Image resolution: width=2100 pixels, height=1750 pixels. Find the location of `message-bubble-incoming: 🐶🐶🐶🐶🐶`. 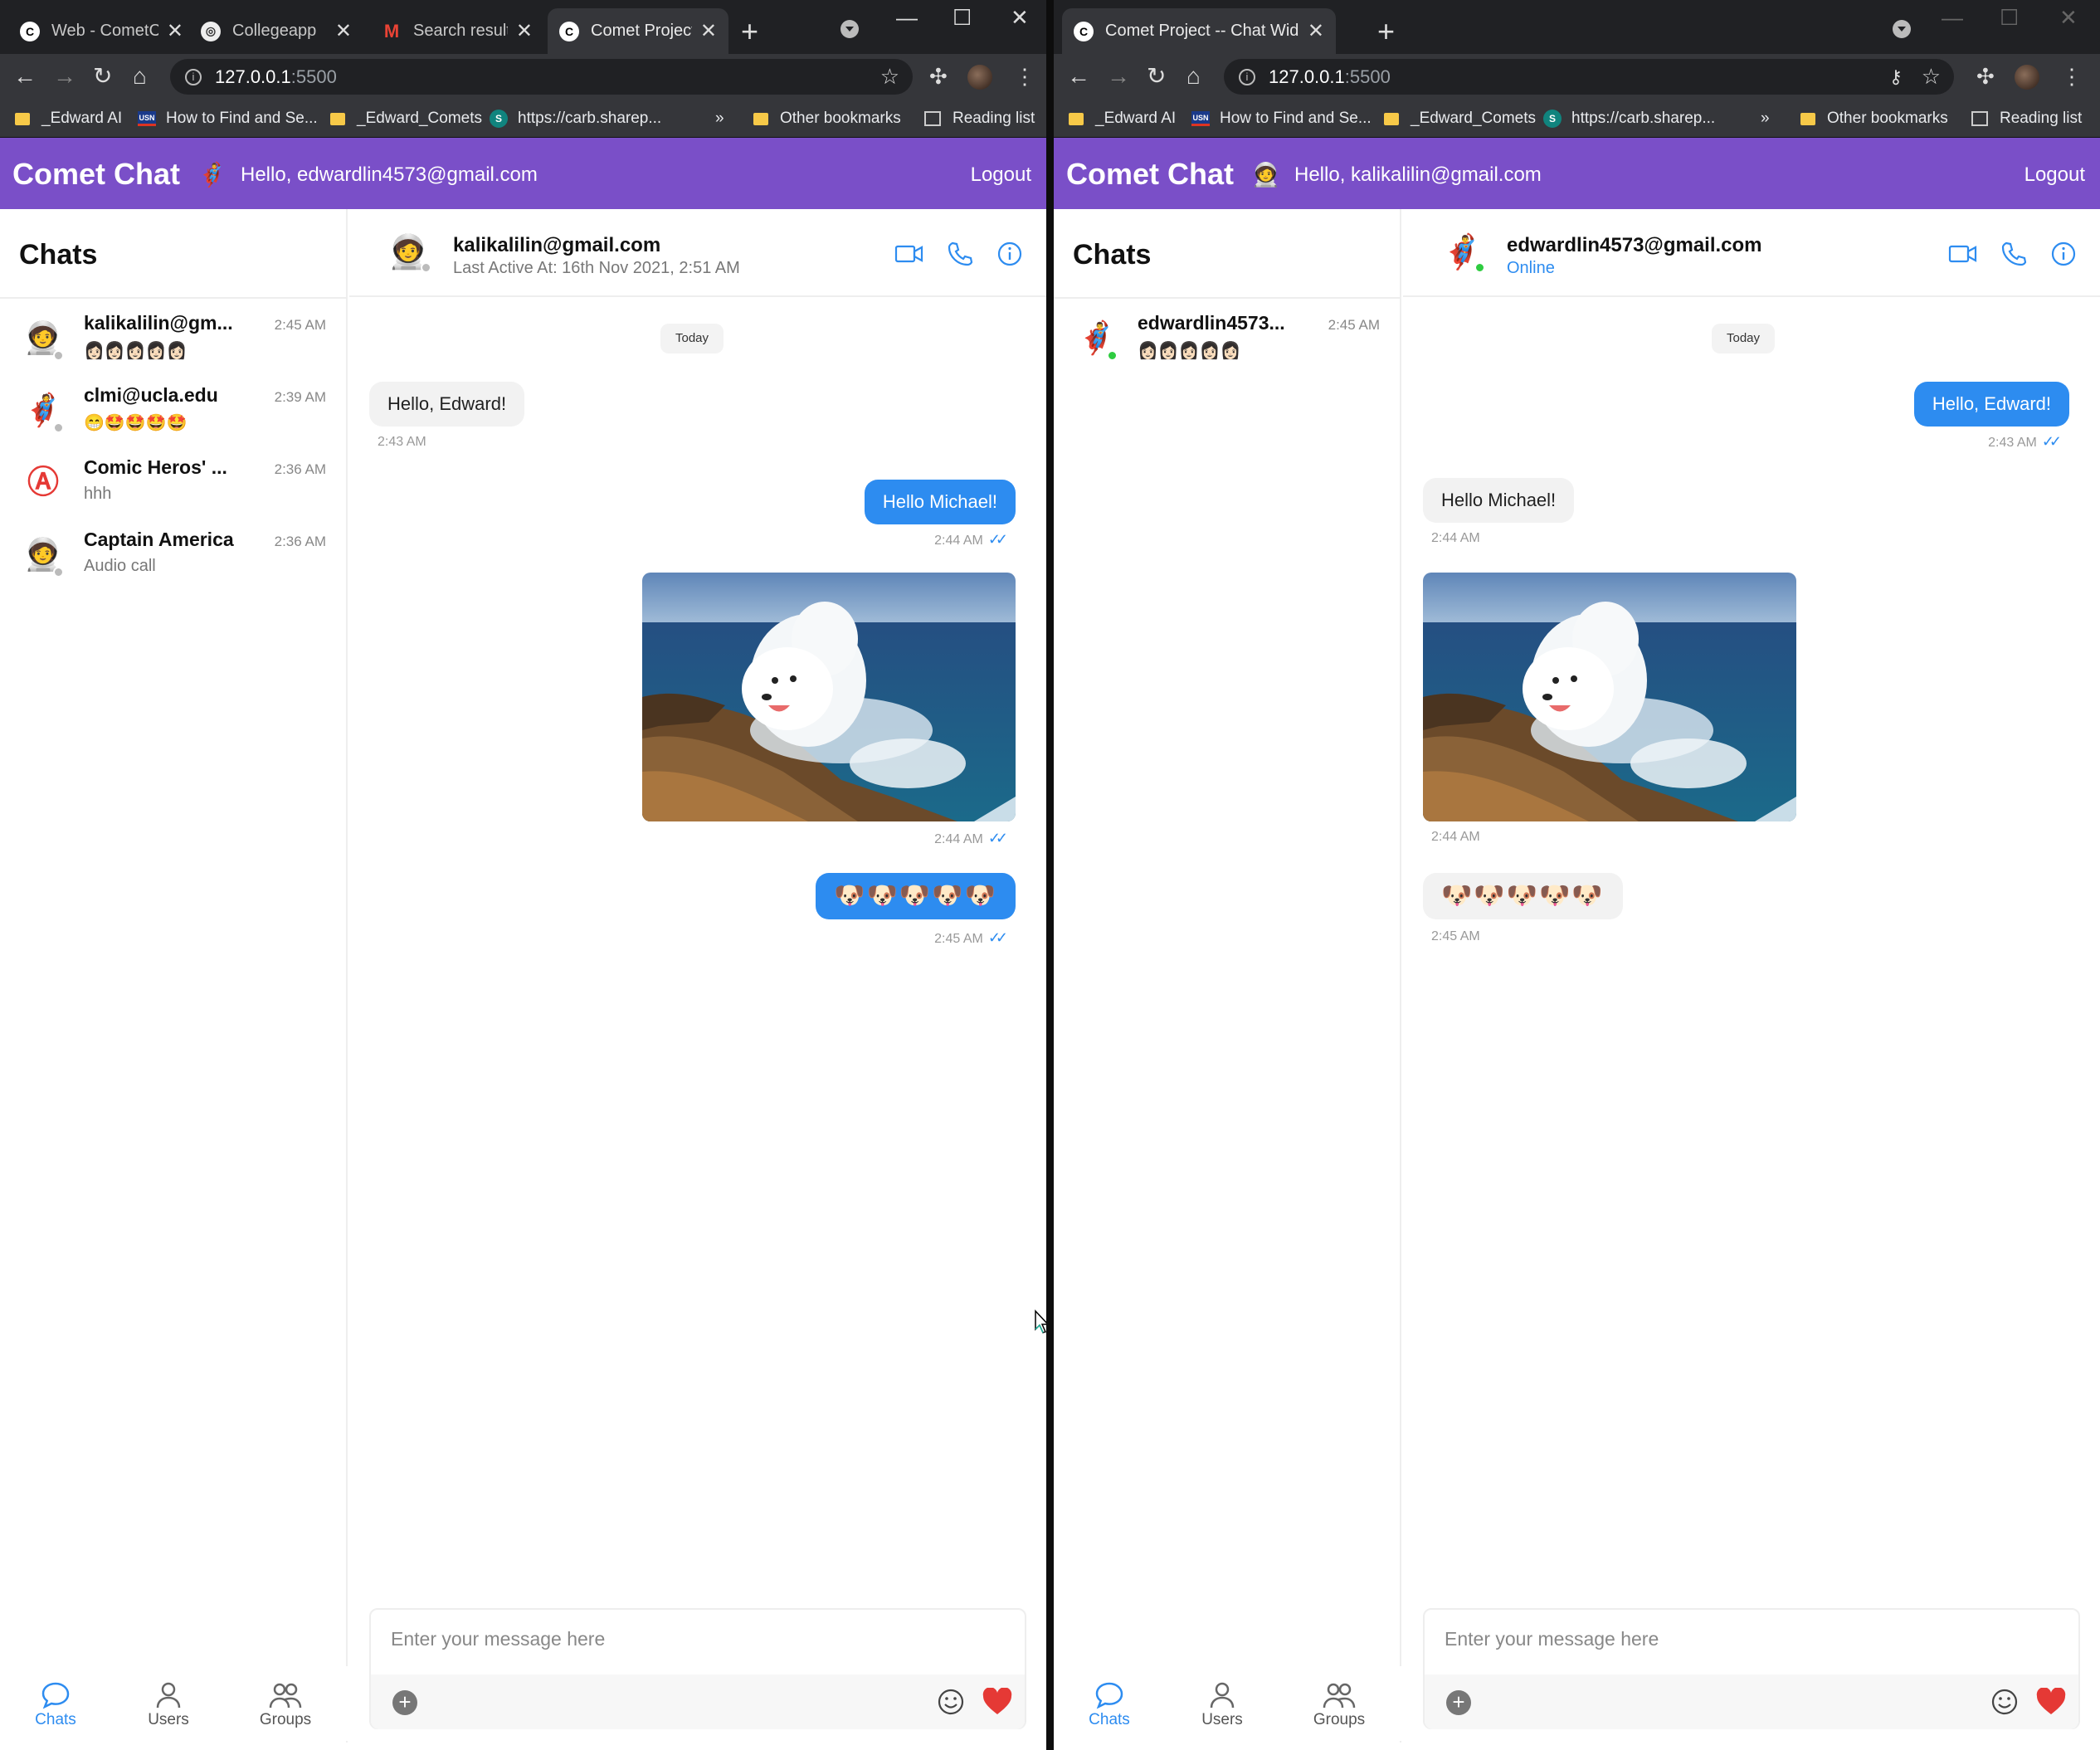

message-bubble-incoming: 🐶🐶🐶🐶🐶 is located at coordinates (1523, 896).